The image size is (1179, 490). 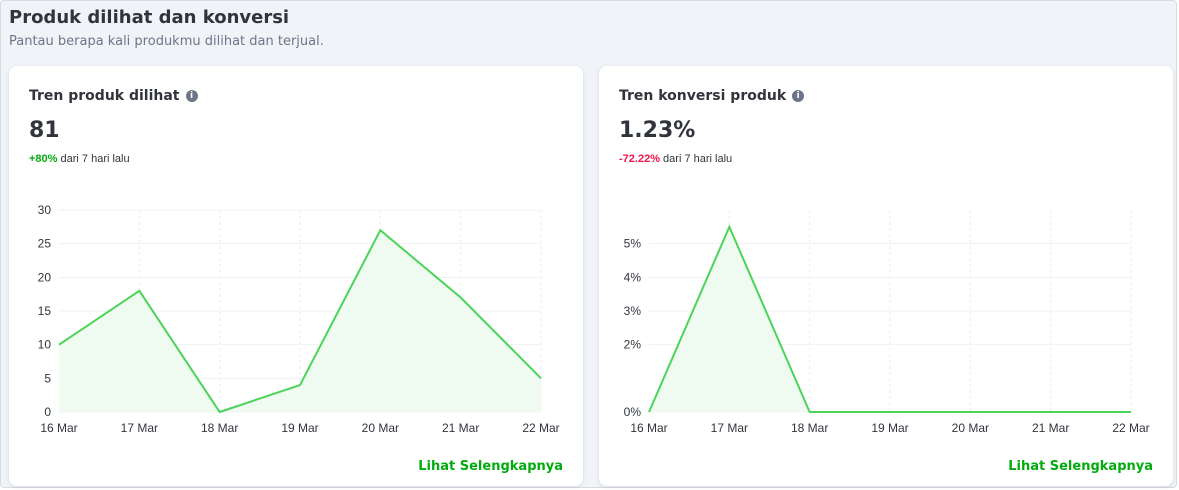 What do you see at coordinates (1130, 428) in the screenshot?
I see `conversion-chart-xtick-label: 22 Mar` at bounding box center [1130, 428].